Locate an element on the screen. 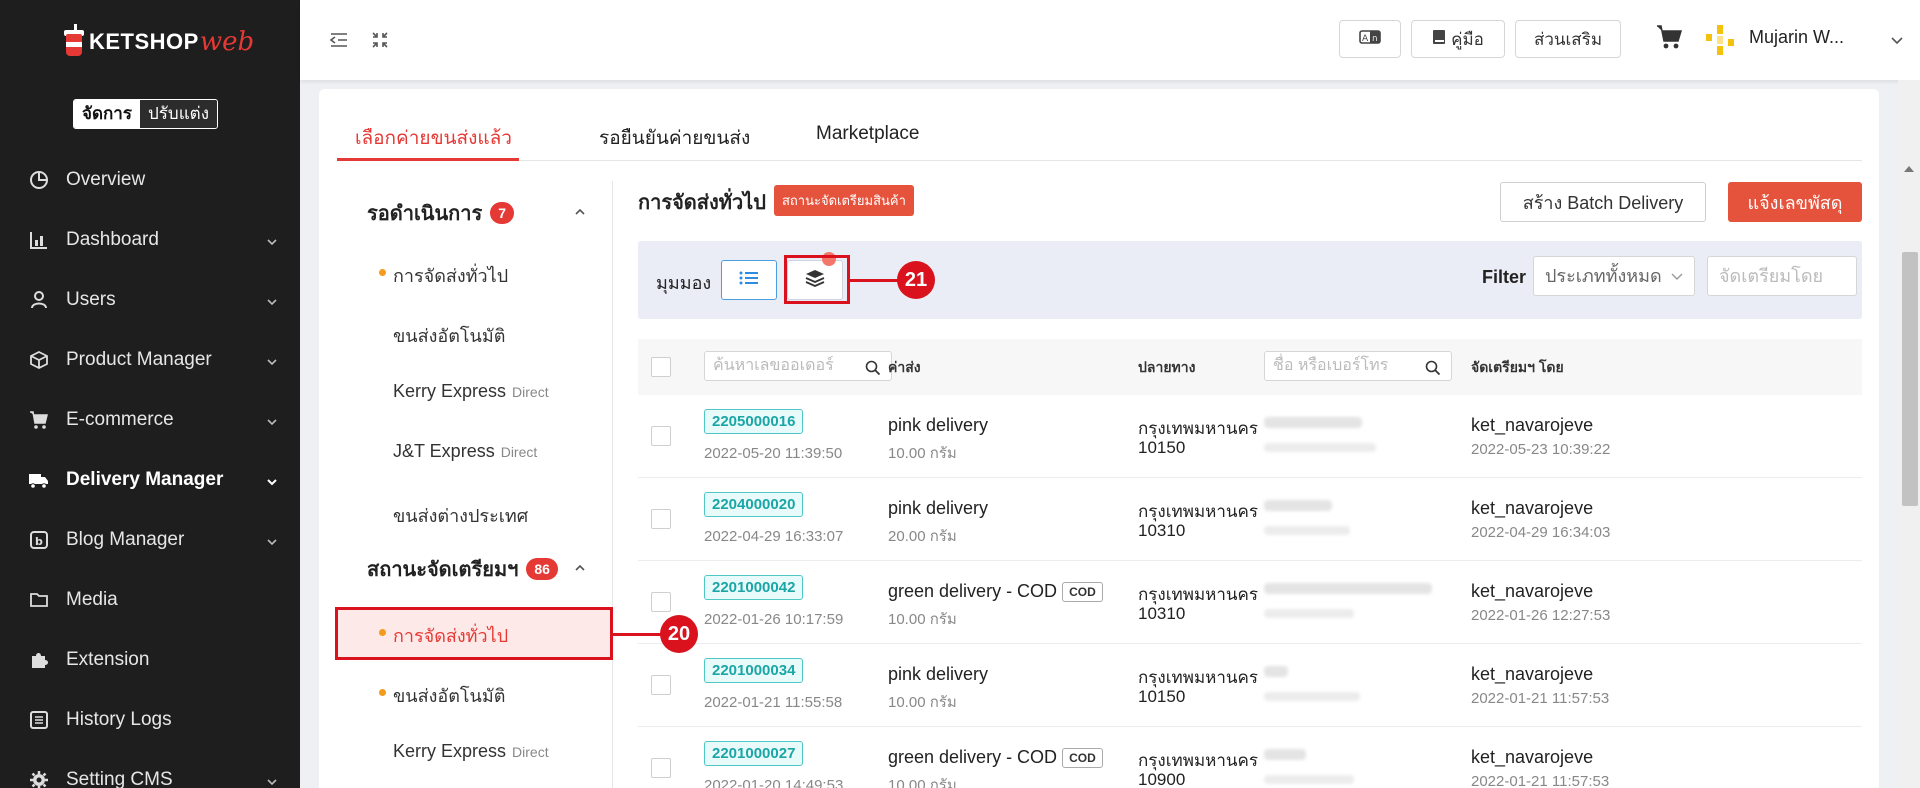 This screenshot has height=788, width=1920. page-scrollbar is located at coordinates (1909, 434).